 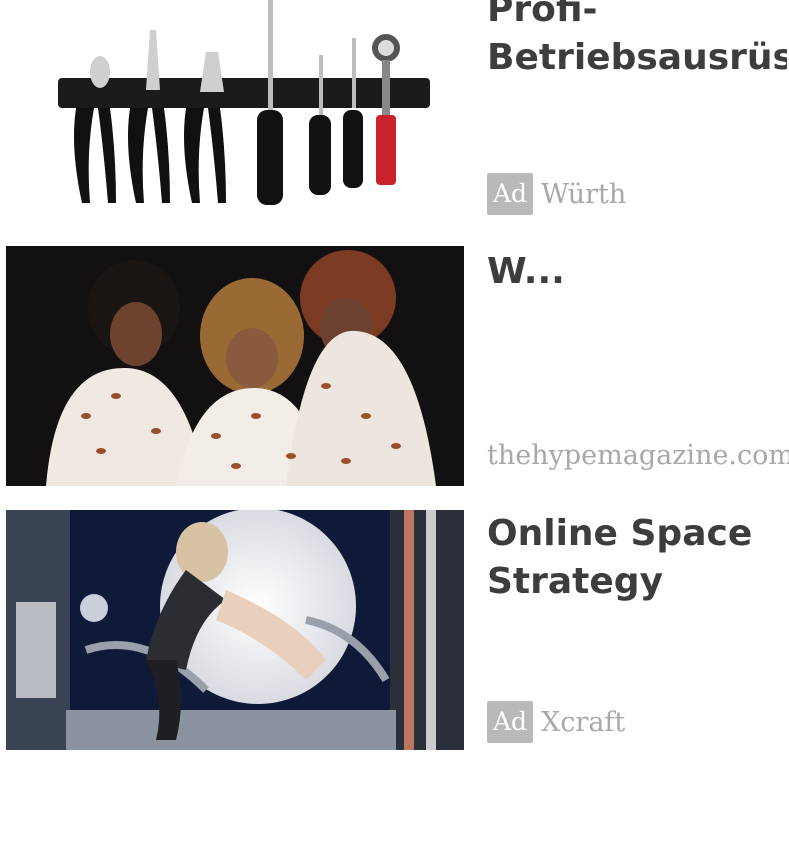 I want to click on source-label: Xcraft, so click(x=583, y=722).